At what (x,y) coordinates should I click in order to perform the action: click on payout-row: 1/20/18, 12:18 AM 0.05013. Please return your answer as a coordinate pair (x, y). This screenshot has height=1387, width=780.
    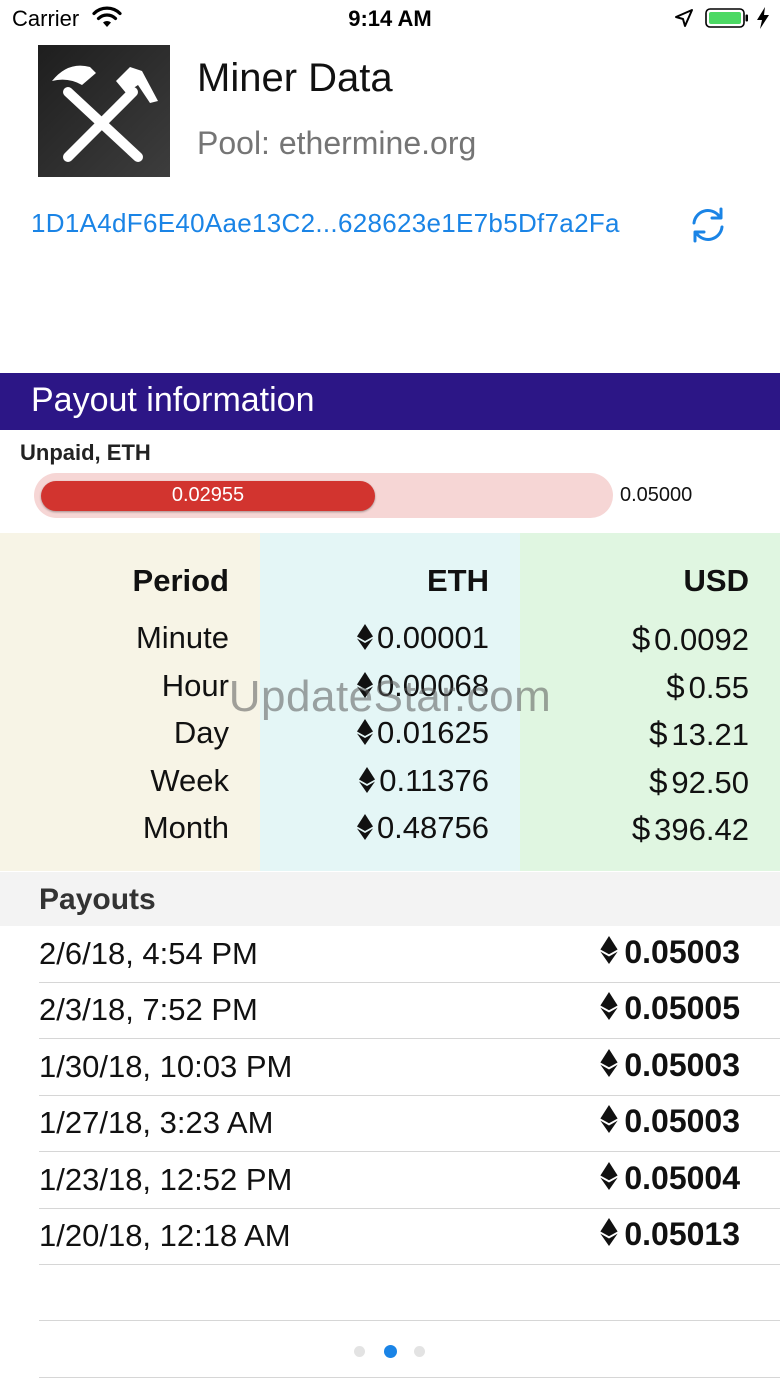
    Looking at the image, I should click on (409, 1236).